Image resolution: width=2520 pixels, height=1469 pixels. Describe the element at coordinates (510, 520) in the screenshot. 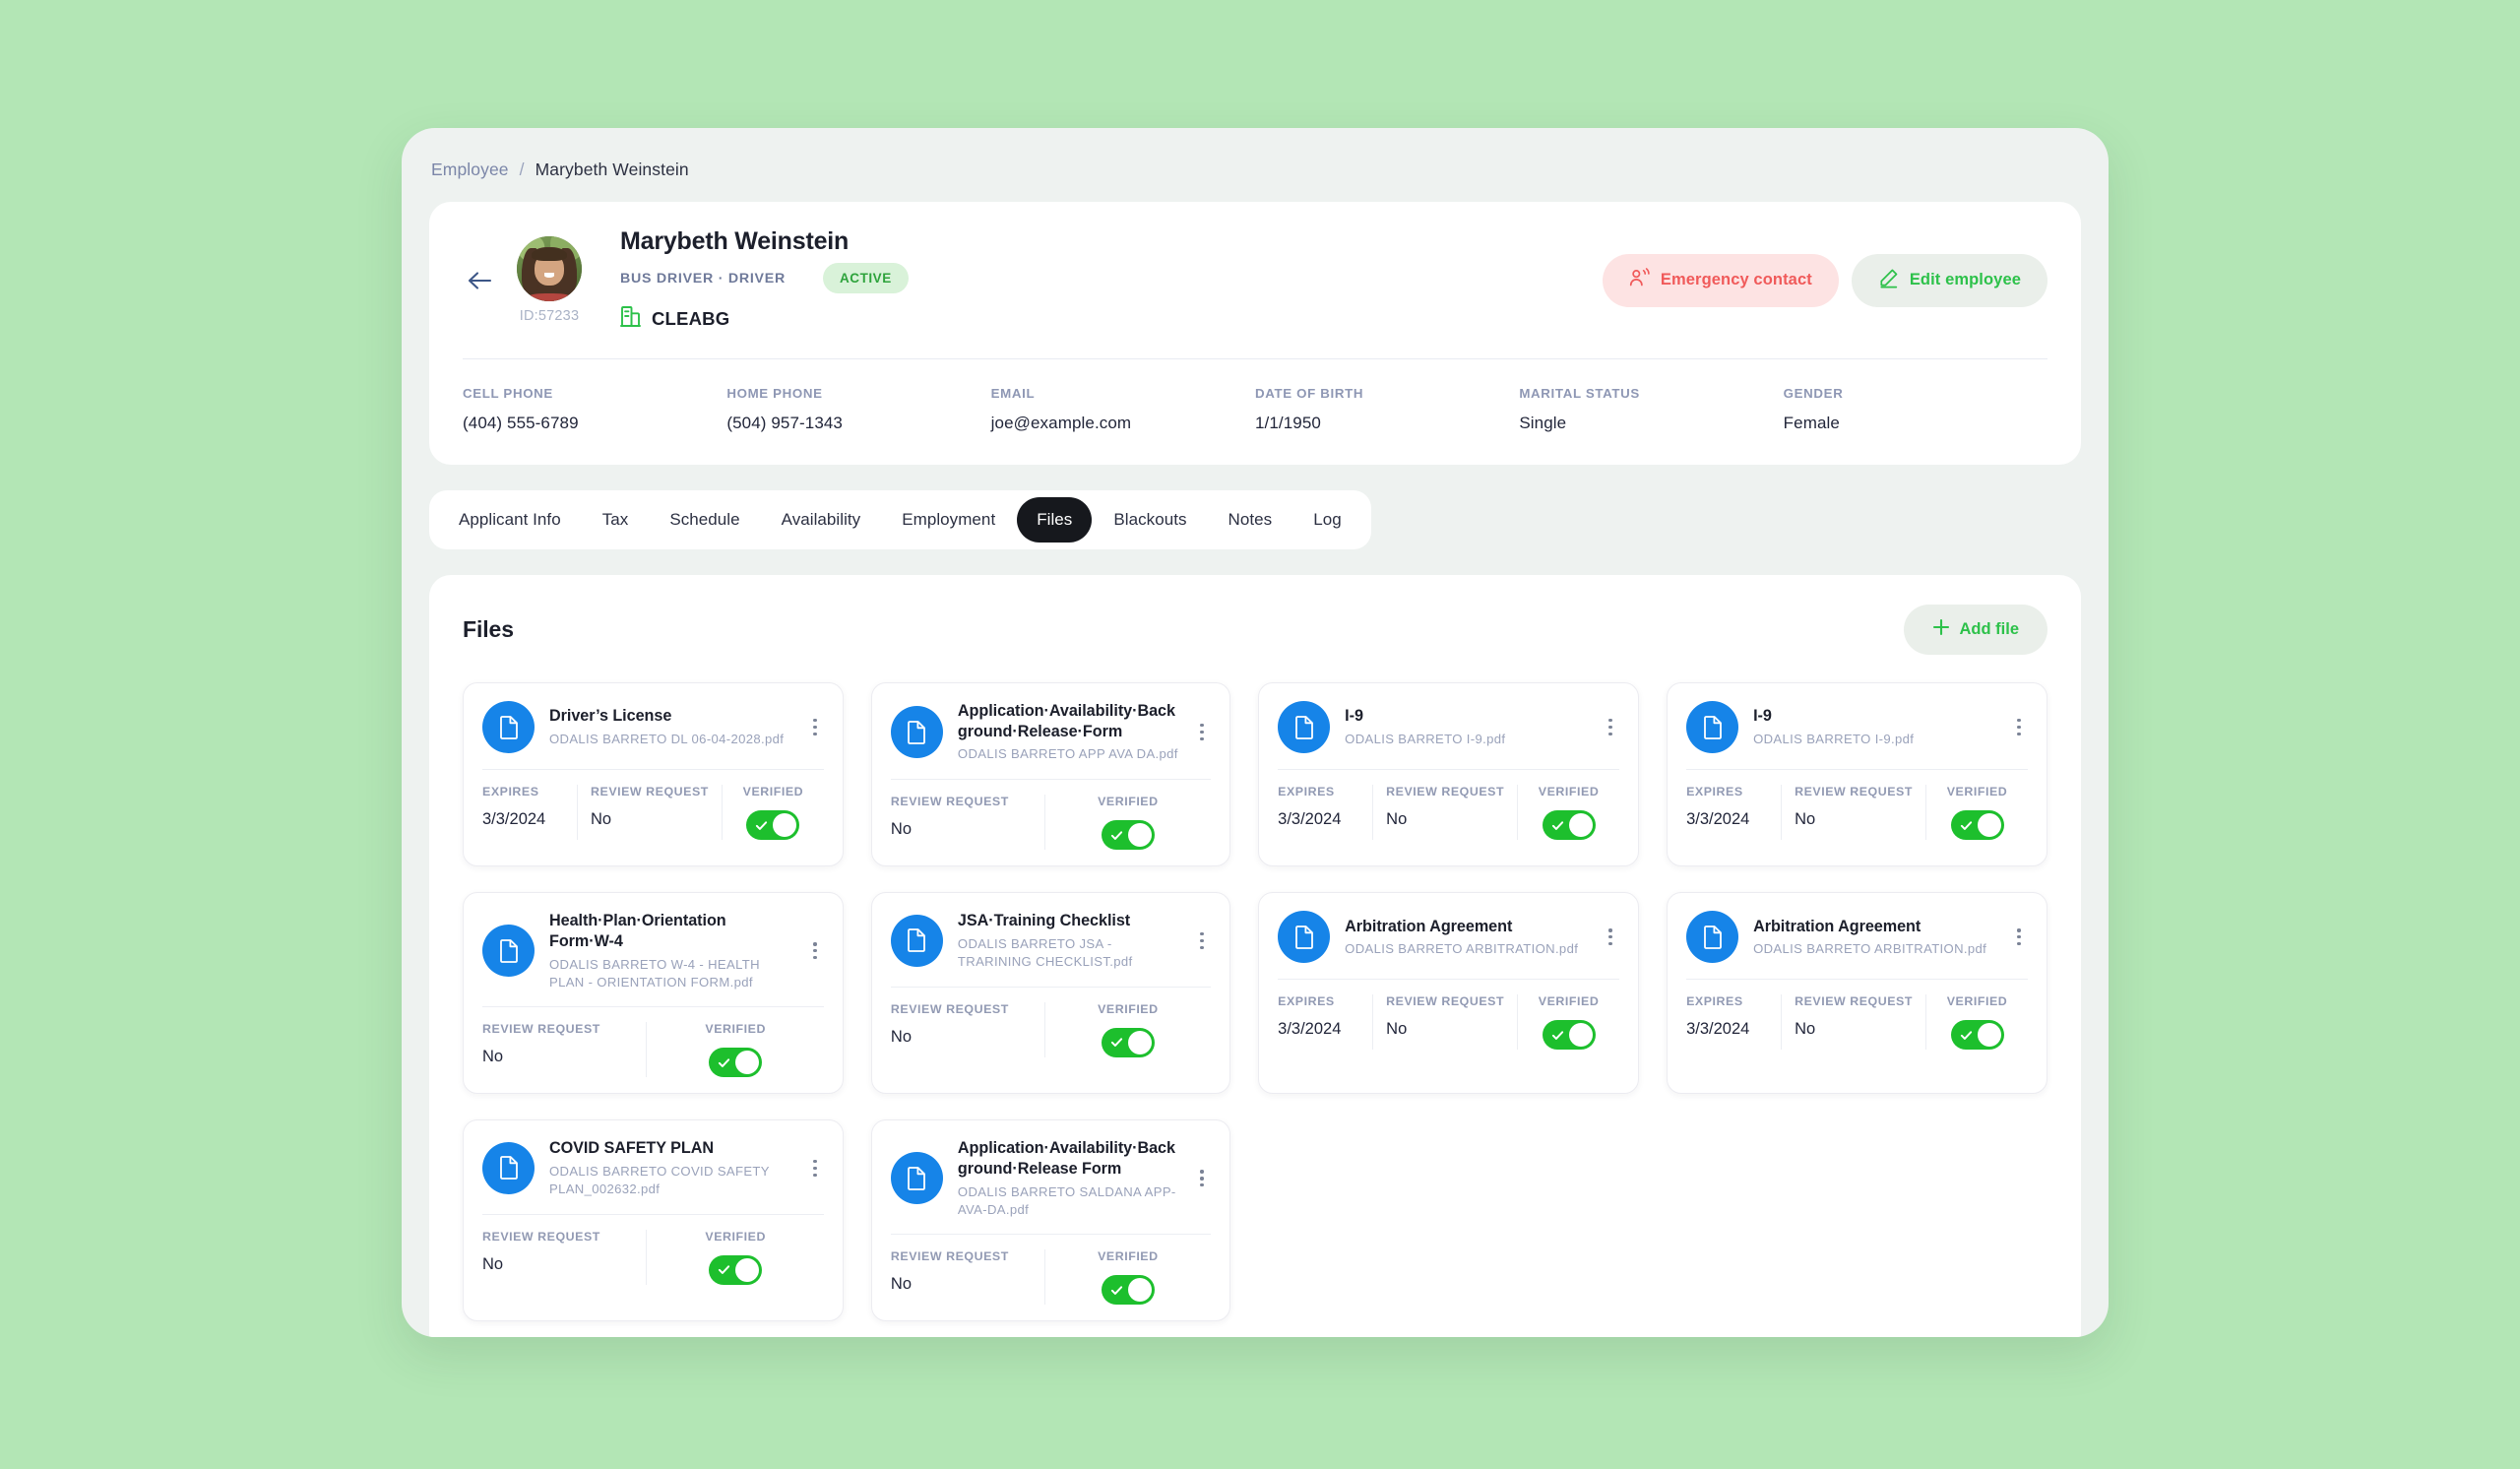

I see `tab-applicant-info: Applicant Info` at that location.